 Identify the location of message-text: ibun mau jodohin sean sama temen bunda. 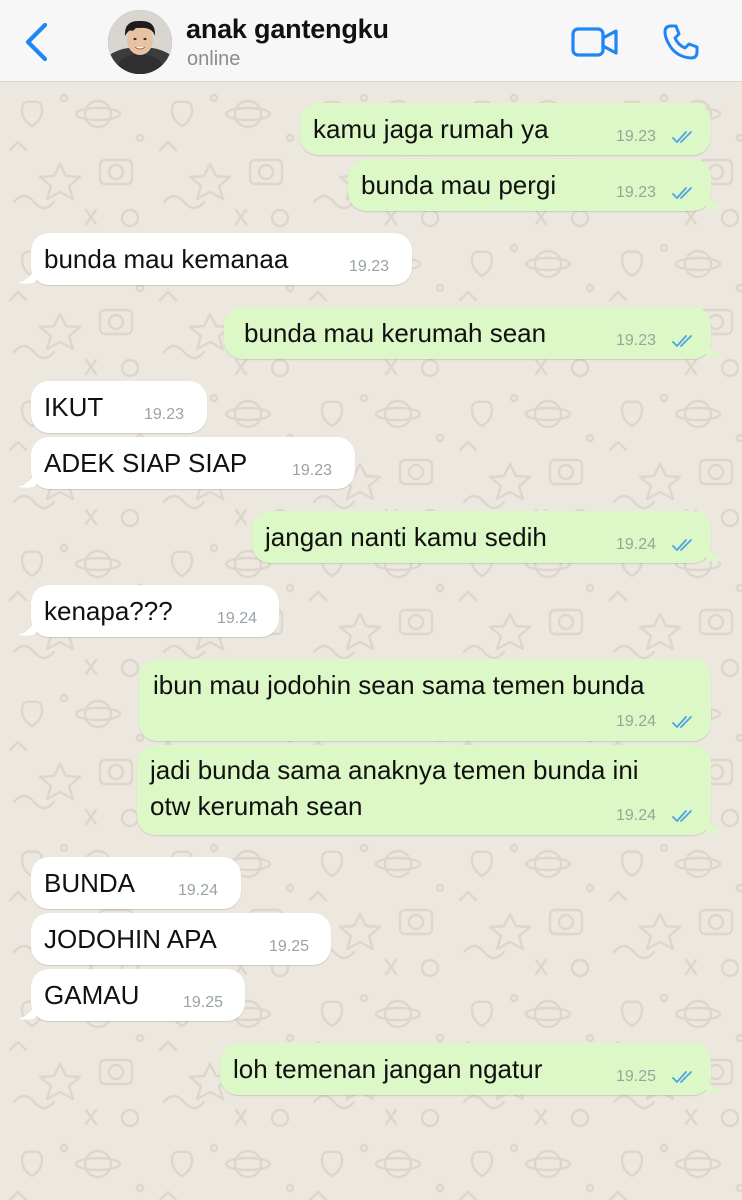
(399, 685).